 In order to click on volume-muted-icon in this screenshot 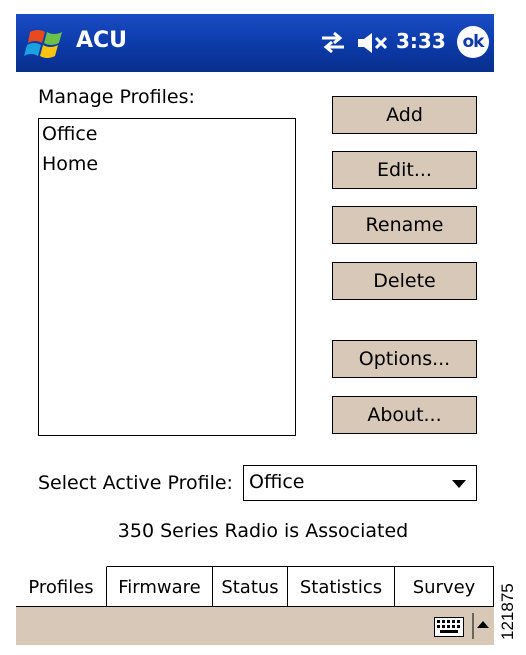, I will do `click(373, 43)`.